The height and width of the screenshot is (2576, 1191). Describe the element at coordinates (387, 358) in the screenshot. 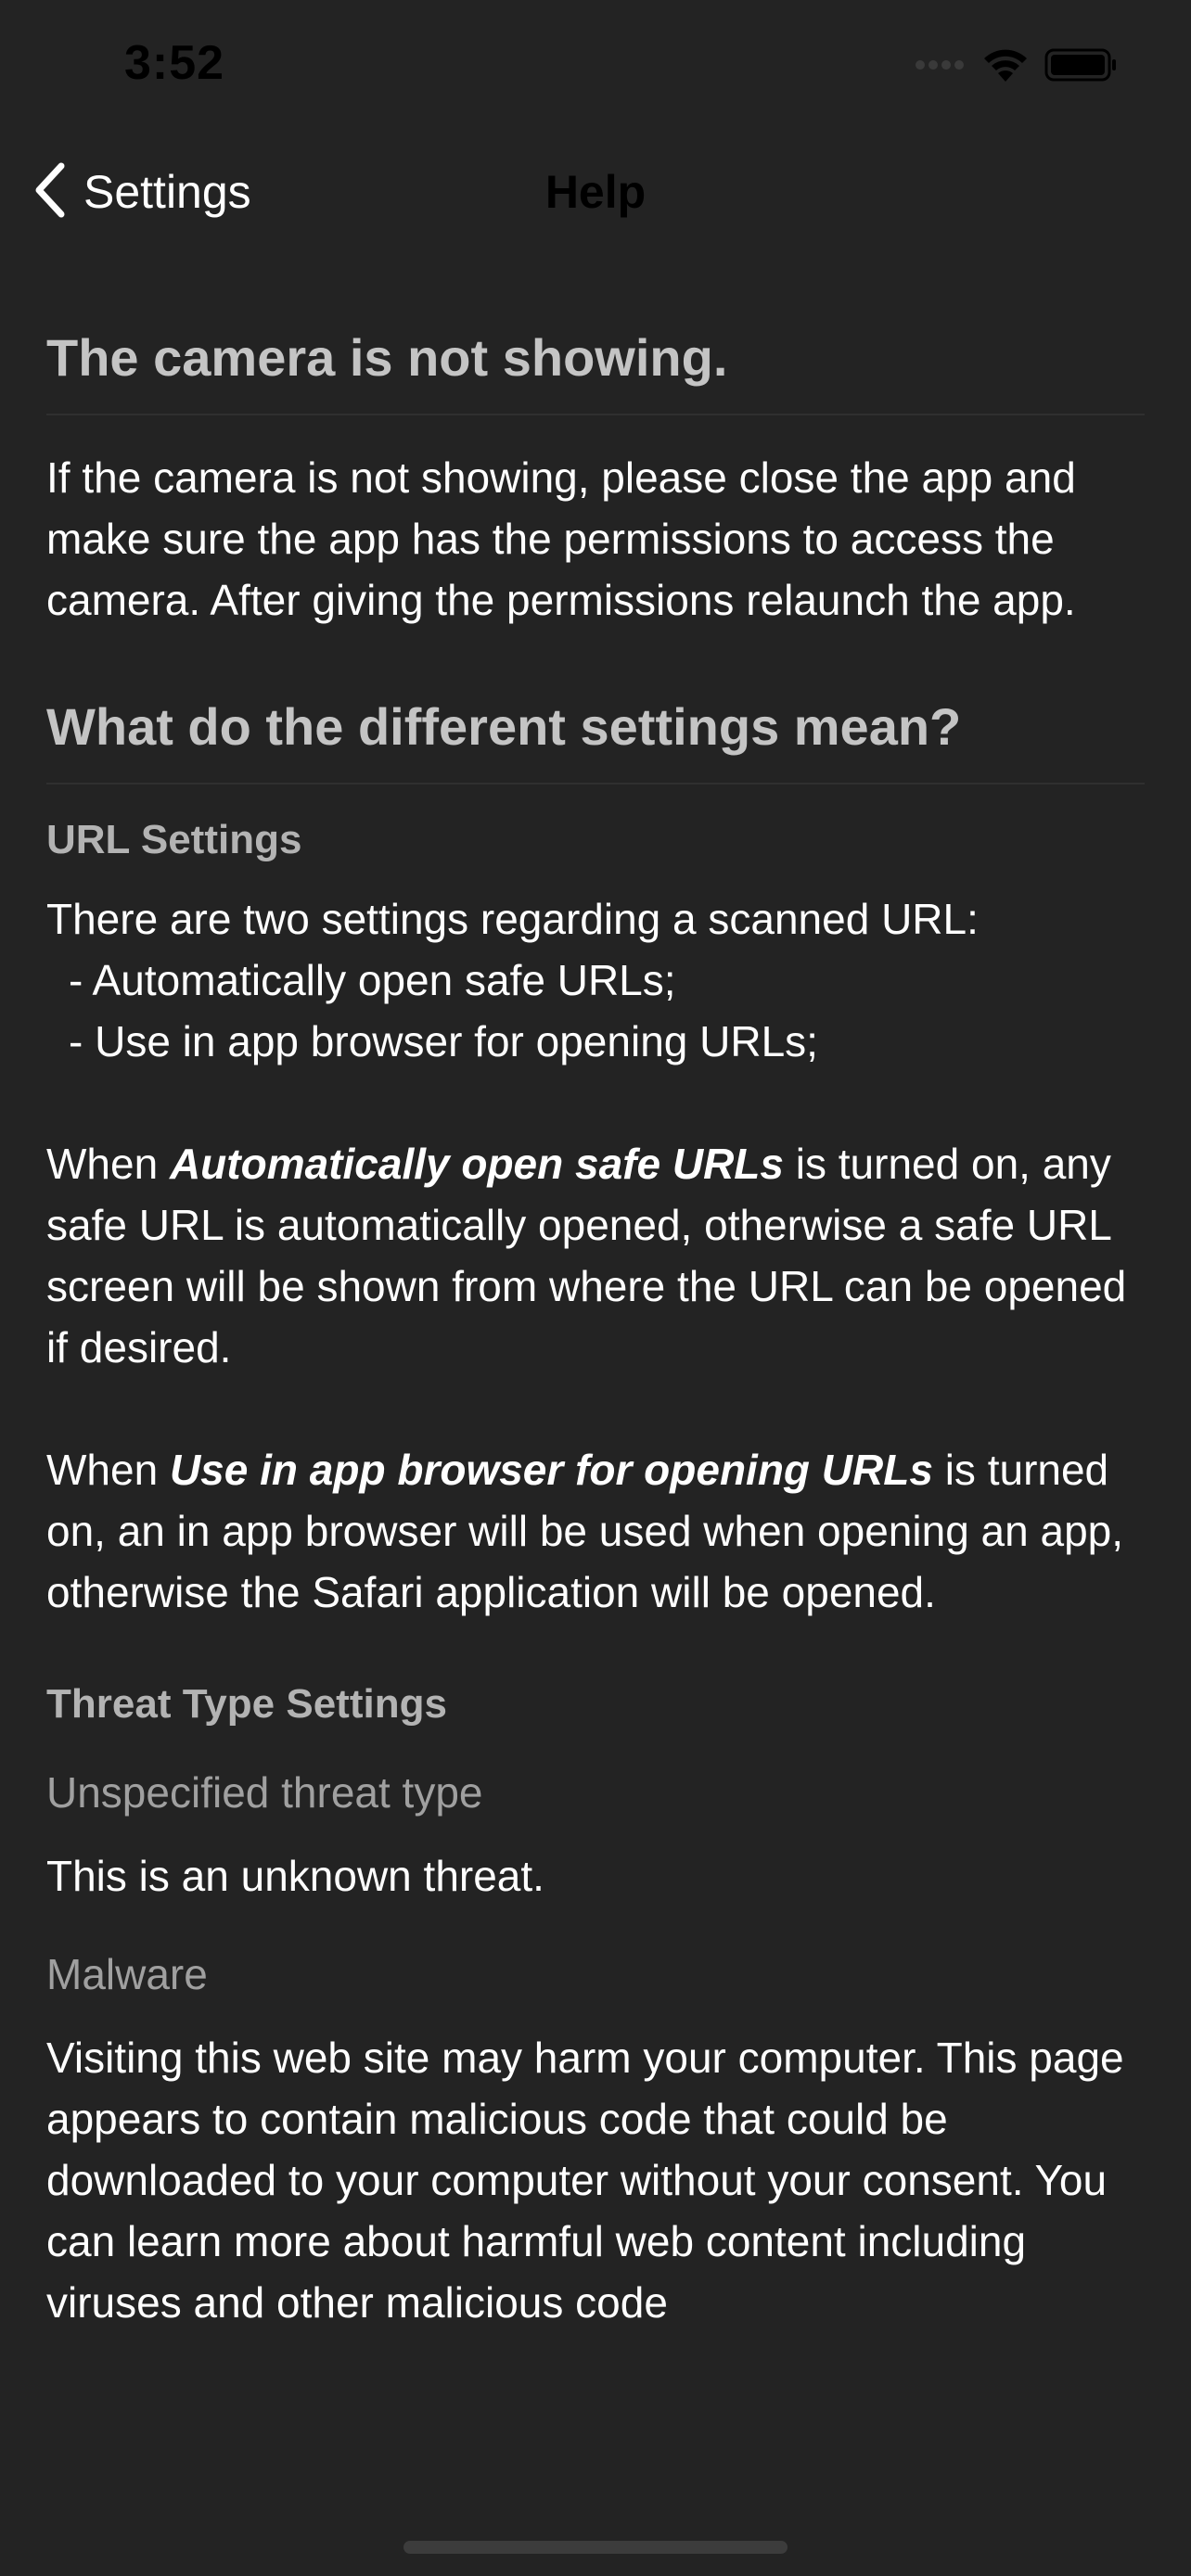

I see `camera-section-heading: The camera is not showing.` at that location.